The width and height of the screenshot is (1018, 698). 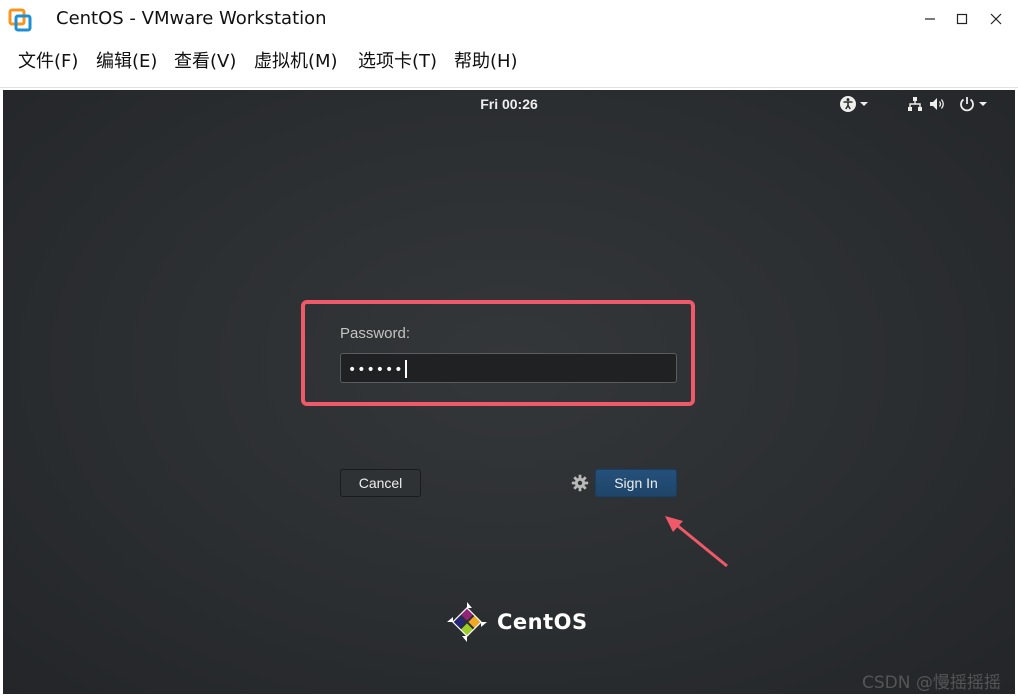 What do you see at coordinates (542, 622) in the screenshot?
I see `centos-logo-text: CentOS` at bounding box center [542, 622].